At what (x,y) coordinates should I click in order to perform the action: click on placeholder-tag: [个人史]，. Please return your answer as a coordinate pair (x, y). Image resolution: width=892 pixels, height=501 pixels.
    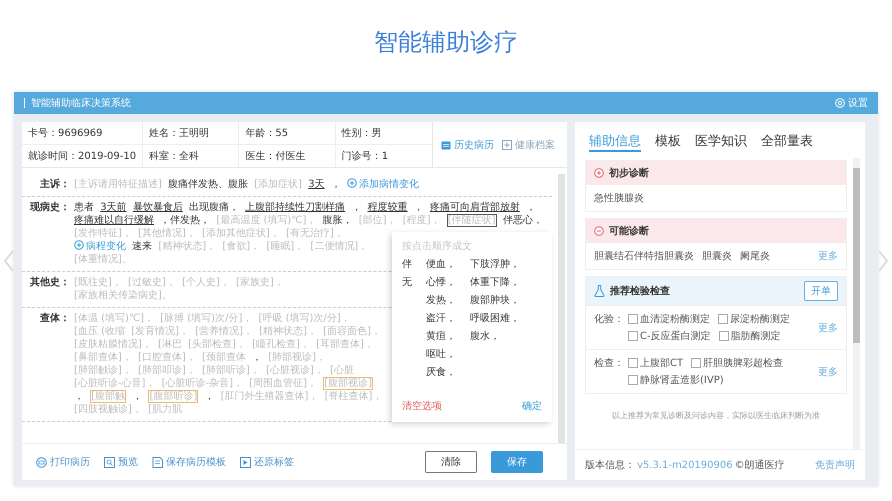
    Looking at the image, I should click on (206, 282).